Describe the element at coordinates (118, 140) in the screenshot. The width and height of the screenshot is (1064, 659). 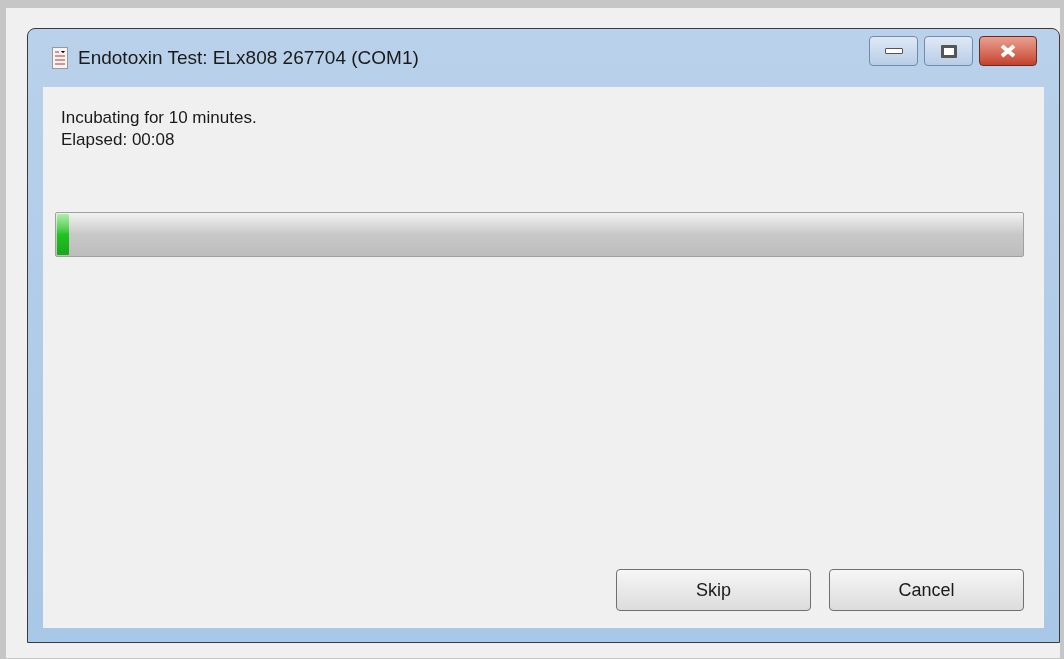
I see `status-text: Elapsed: 00:08` at that location.